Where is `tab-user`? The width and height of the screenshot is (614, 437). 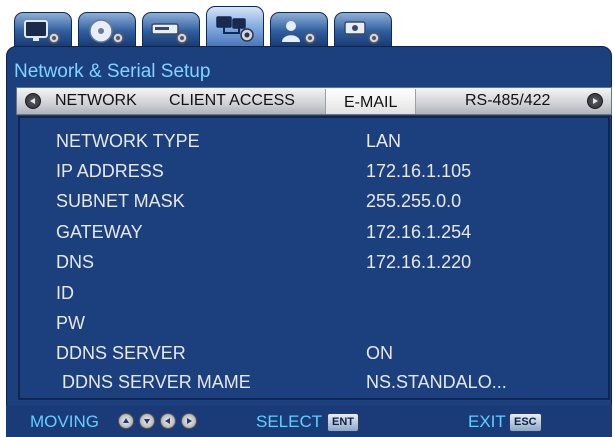
tab-user is located at coordinates (299, 30).